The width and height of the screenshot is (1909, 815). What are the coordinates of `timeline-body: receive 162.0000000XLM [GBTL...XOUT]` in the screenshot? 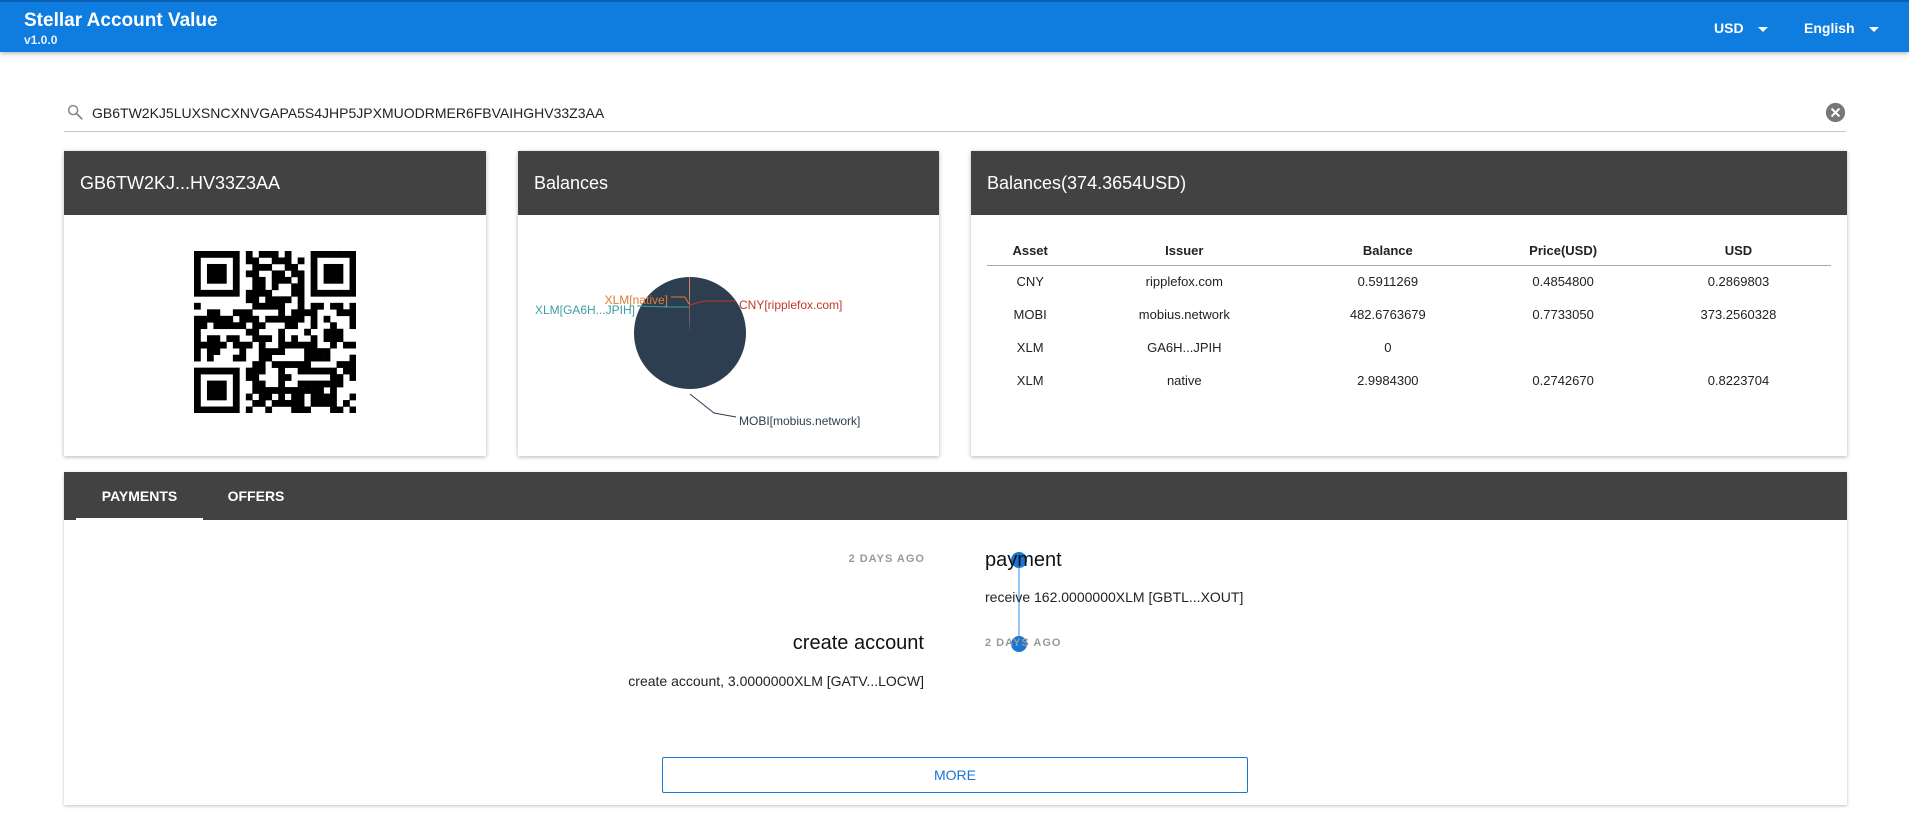 It's located at (1114, 597).